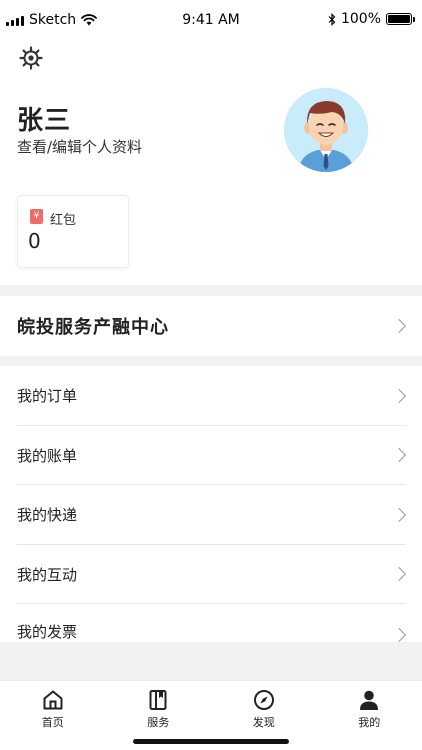 This screenshot has height=750, width=422. What do you see at coordinates (44, 121) in the screenshot?
I see `user-name: 张三` at bounding box center [44, 121].